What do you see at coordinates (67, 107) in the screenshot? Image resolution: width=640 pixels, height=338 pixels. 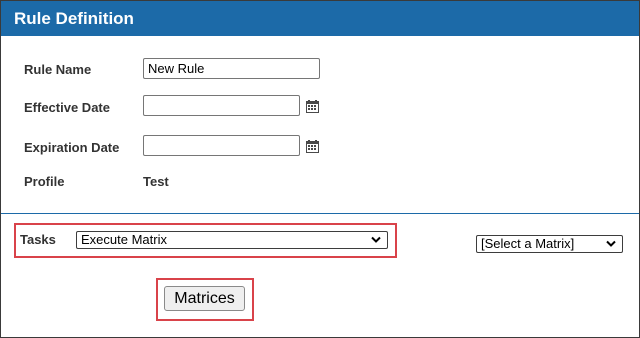 I see `effective-date-label: Effective Date` at bounding box center [67, 107].